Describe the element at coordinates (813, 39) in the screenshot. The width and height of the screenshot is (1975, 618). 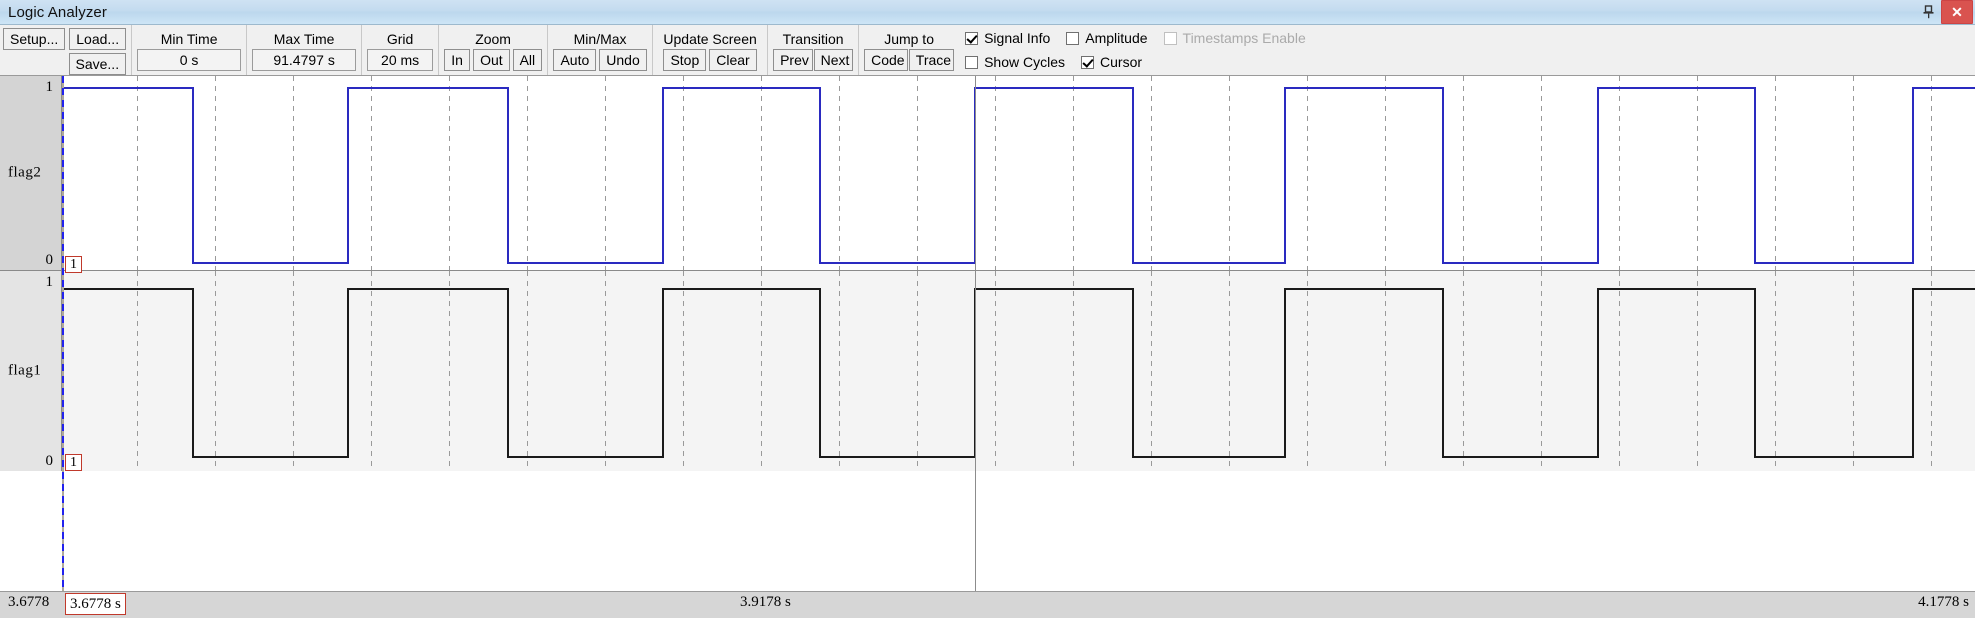
I see `transition-label: Transition` at that location.